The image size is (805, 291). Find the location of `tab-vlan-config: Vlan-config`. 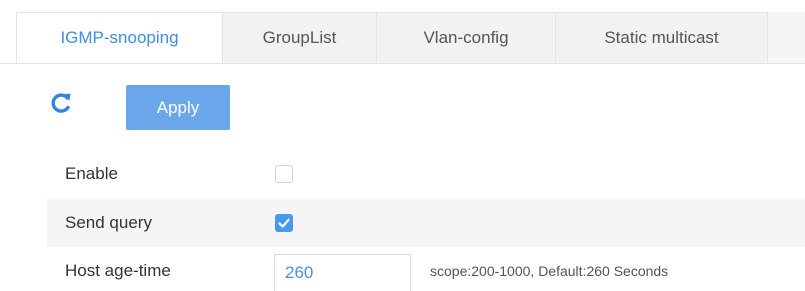

tab-vlan-config: Vlan-config is located at coordinates (466, 37).